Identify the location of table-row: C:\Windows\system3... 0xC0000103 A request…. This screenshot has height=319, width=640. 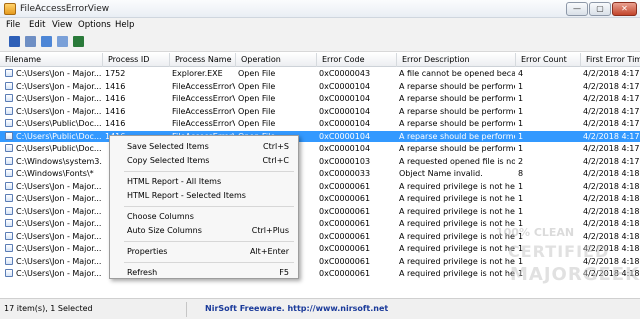
(320, 161).